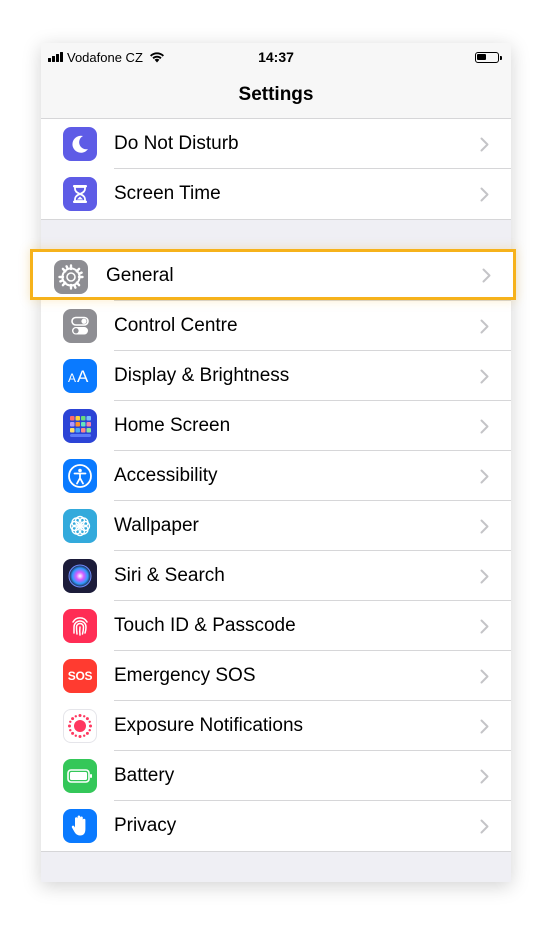 This screenshot has height=927, width=550. I want to click on battery-status-icon, so click(488, 57).